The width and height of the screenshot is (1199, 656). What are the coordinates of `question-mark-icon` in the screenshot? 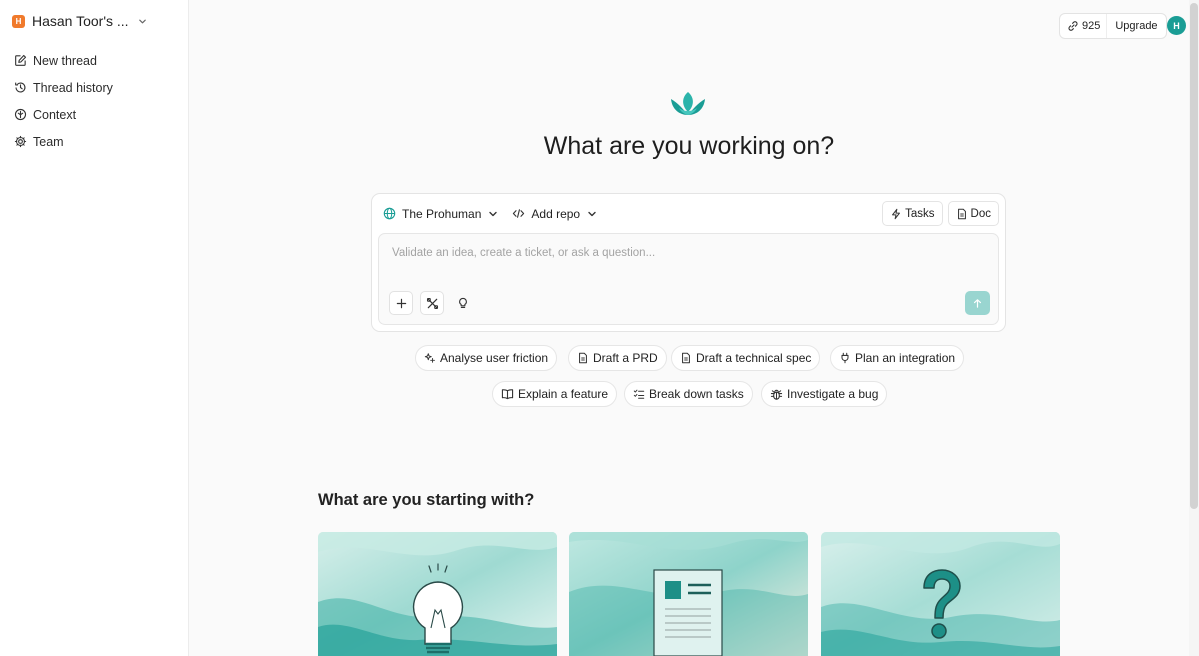 It's located at (940, 594).